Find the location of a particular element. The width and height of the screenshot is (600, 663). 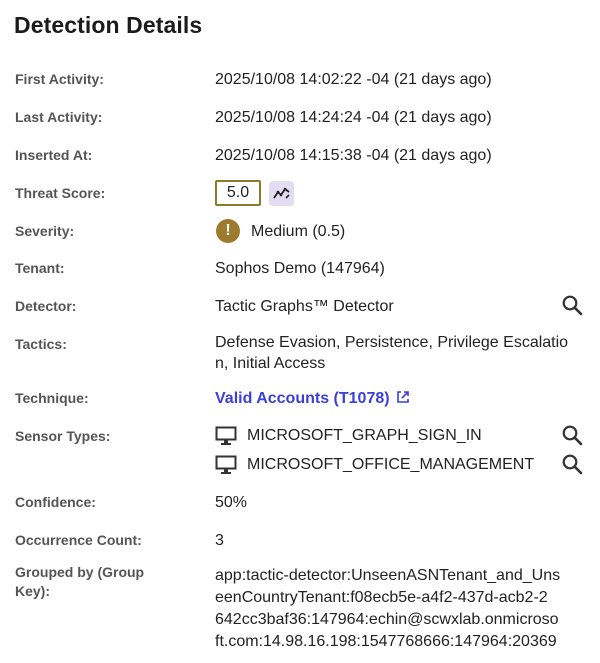

severity-value: Medium (0.5) is located at coordinates (298, 231).